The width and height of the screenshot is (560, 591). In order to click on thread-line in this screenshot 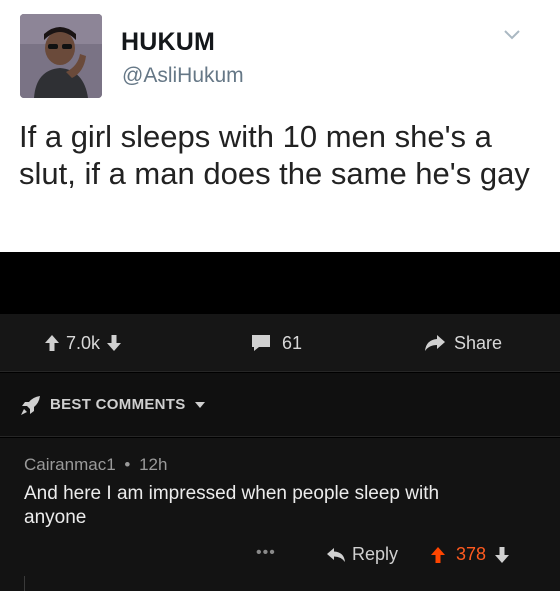, I will do `click(24, 583)`.